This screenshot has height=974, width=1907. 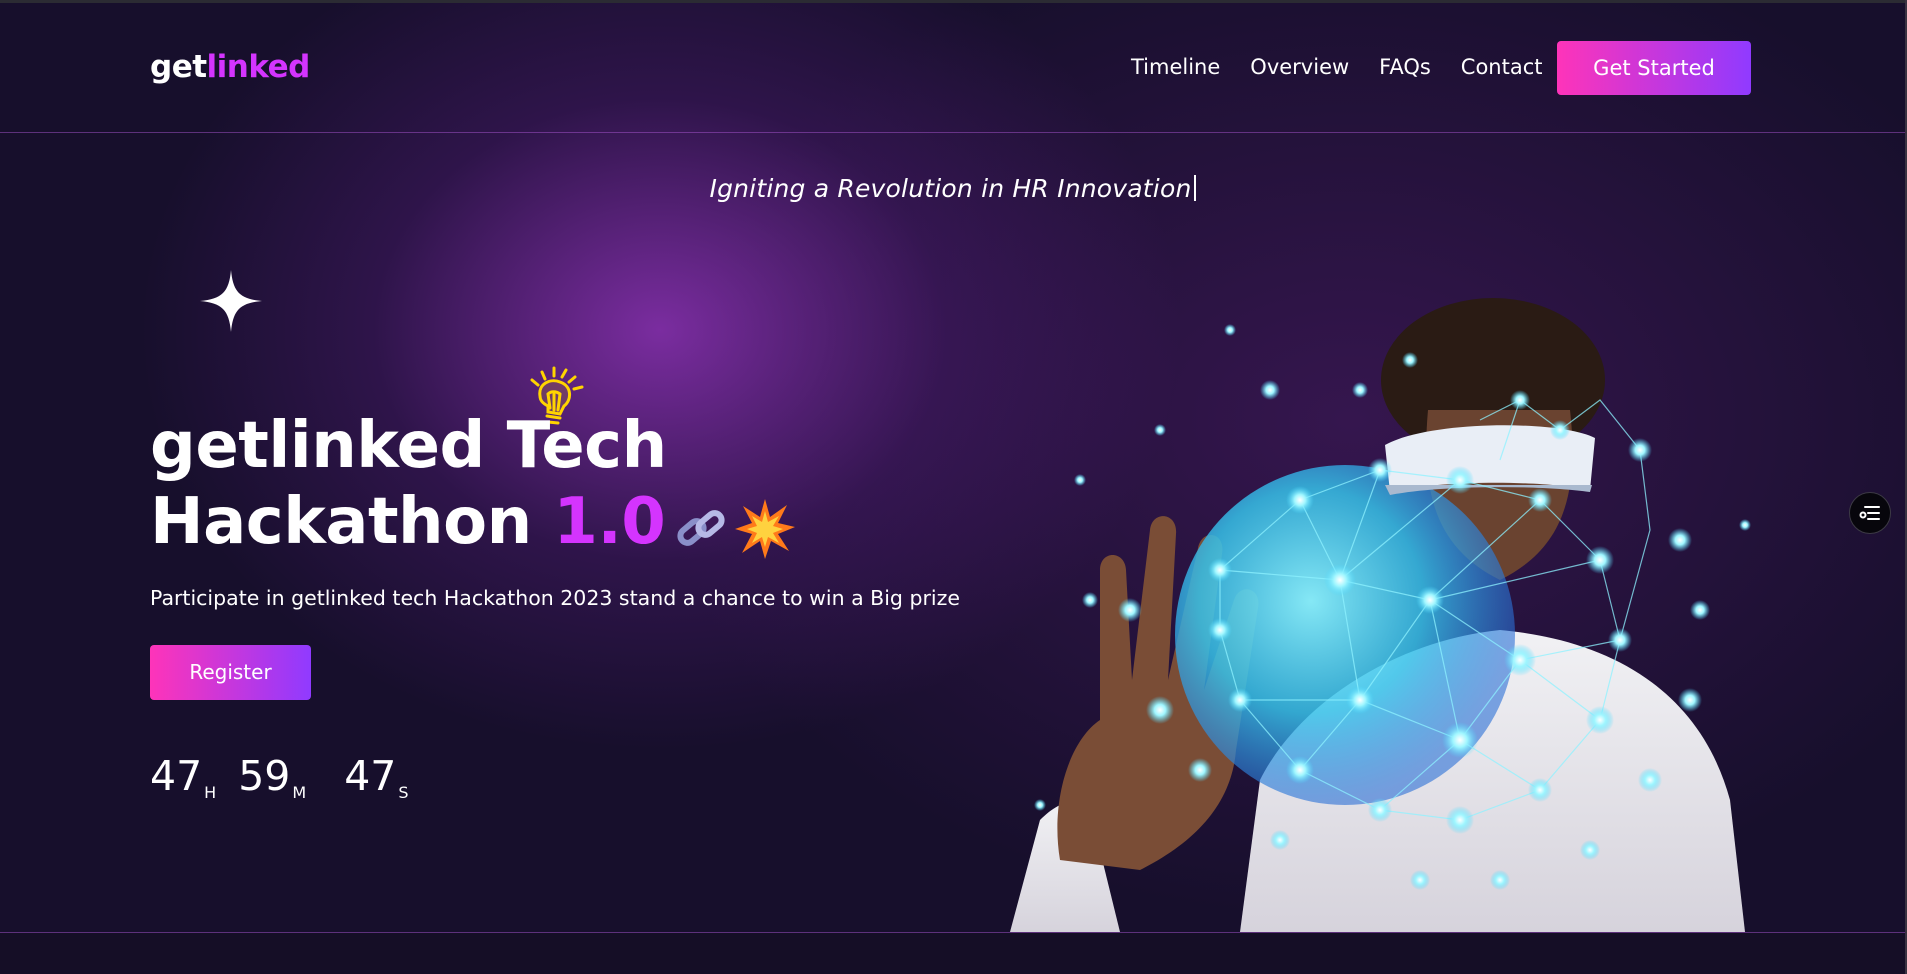 What do you see at coordinates (952, 953) in the screenshot?
I see `next-section-edge` at bounding box center [952, 953].